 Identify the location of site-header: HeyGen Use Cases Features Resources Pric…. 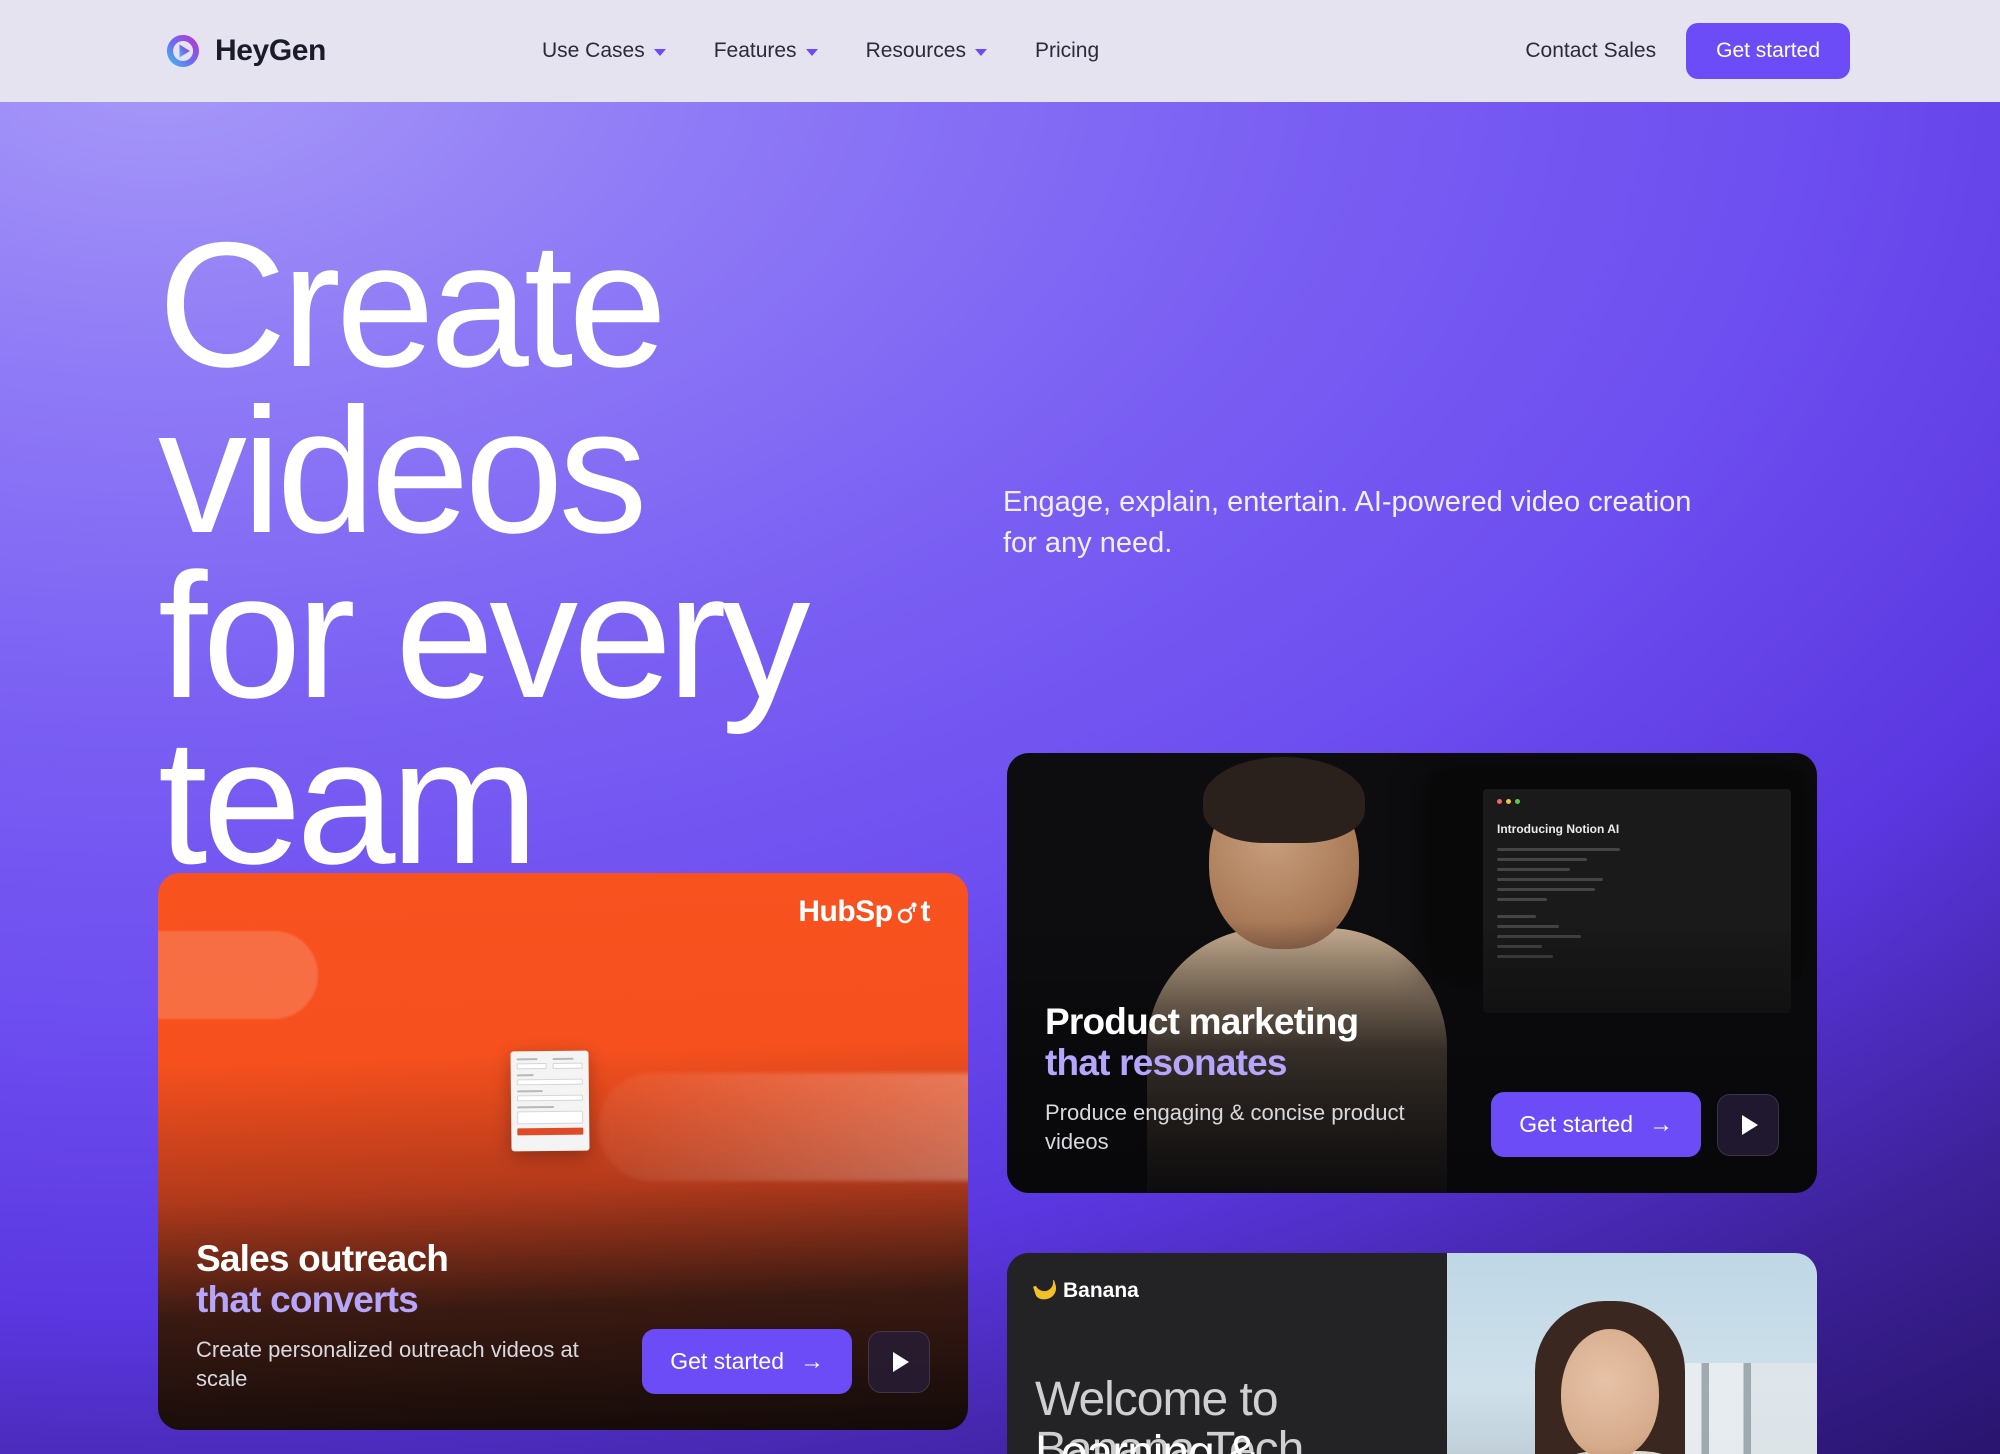
(1000, 51).